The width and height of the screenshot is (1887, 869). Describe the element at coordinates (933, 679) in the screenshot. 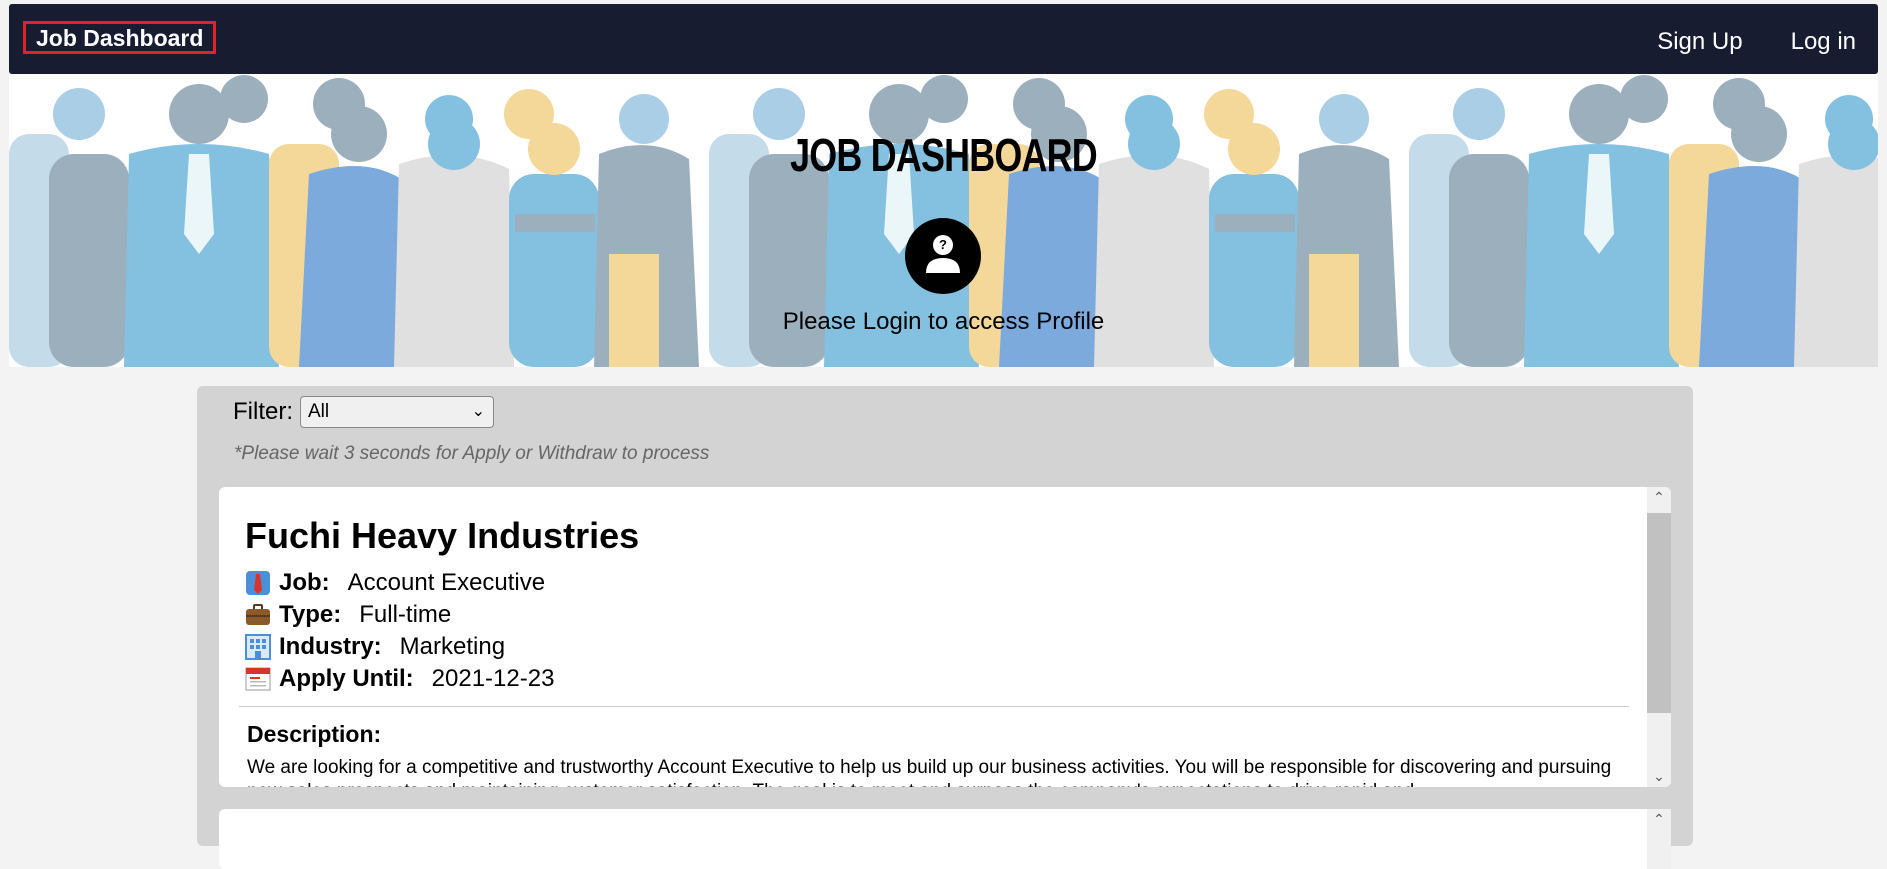

I see `apply-until-field: Apply Until: 2021-12-23` at that location.